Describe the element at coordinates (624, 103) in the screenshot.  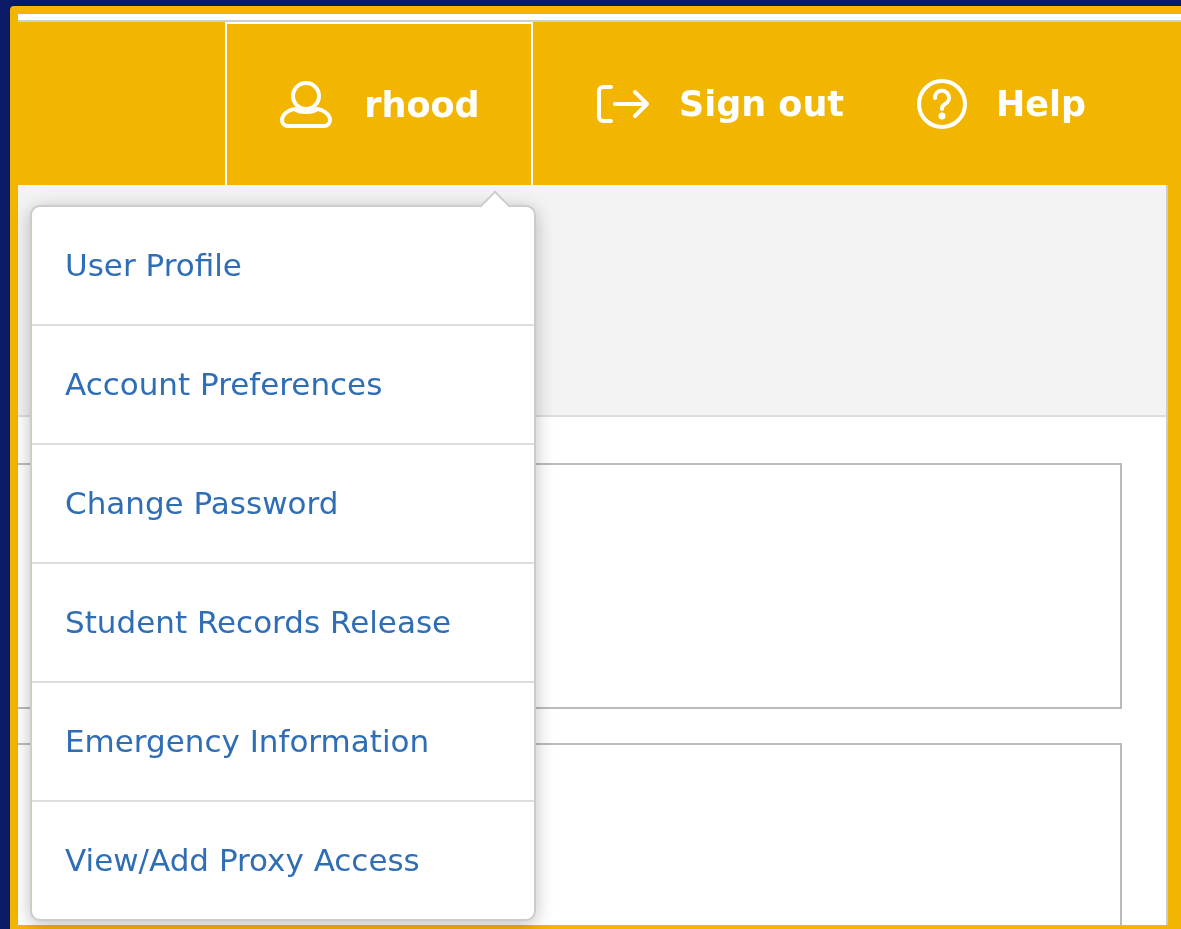
I see `sign-out-icon` at that location.